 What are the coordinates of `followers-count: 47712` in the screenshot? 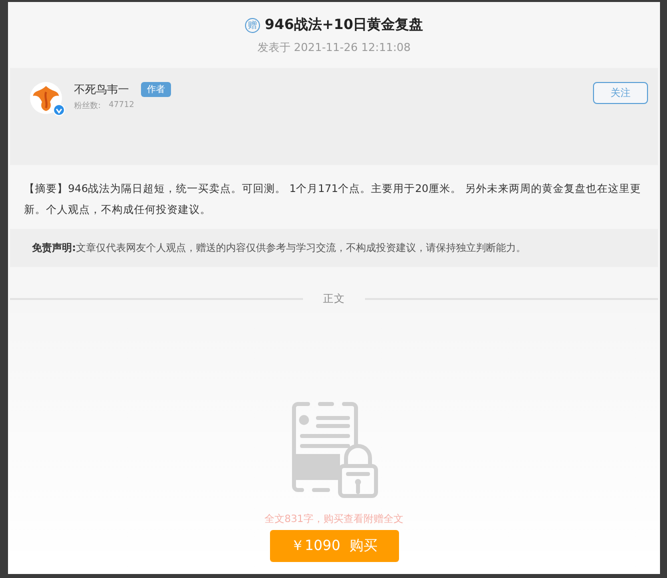 It's located at (121, 105).